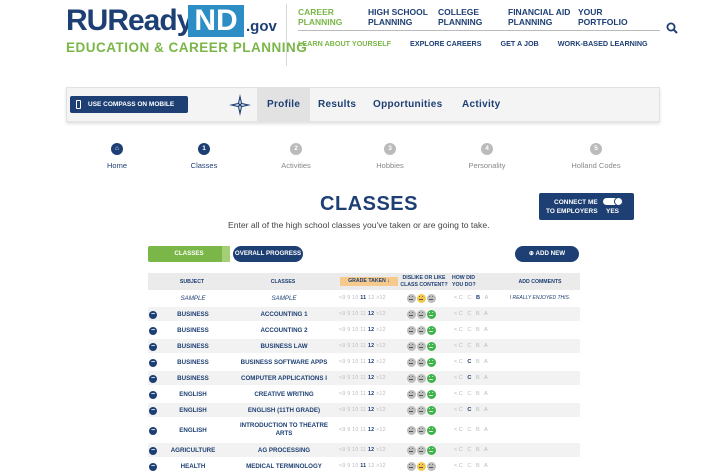  Describe the element at coordinates (117, 156) in the screenshot. I see `step-home: ⌂ Home` at that location.